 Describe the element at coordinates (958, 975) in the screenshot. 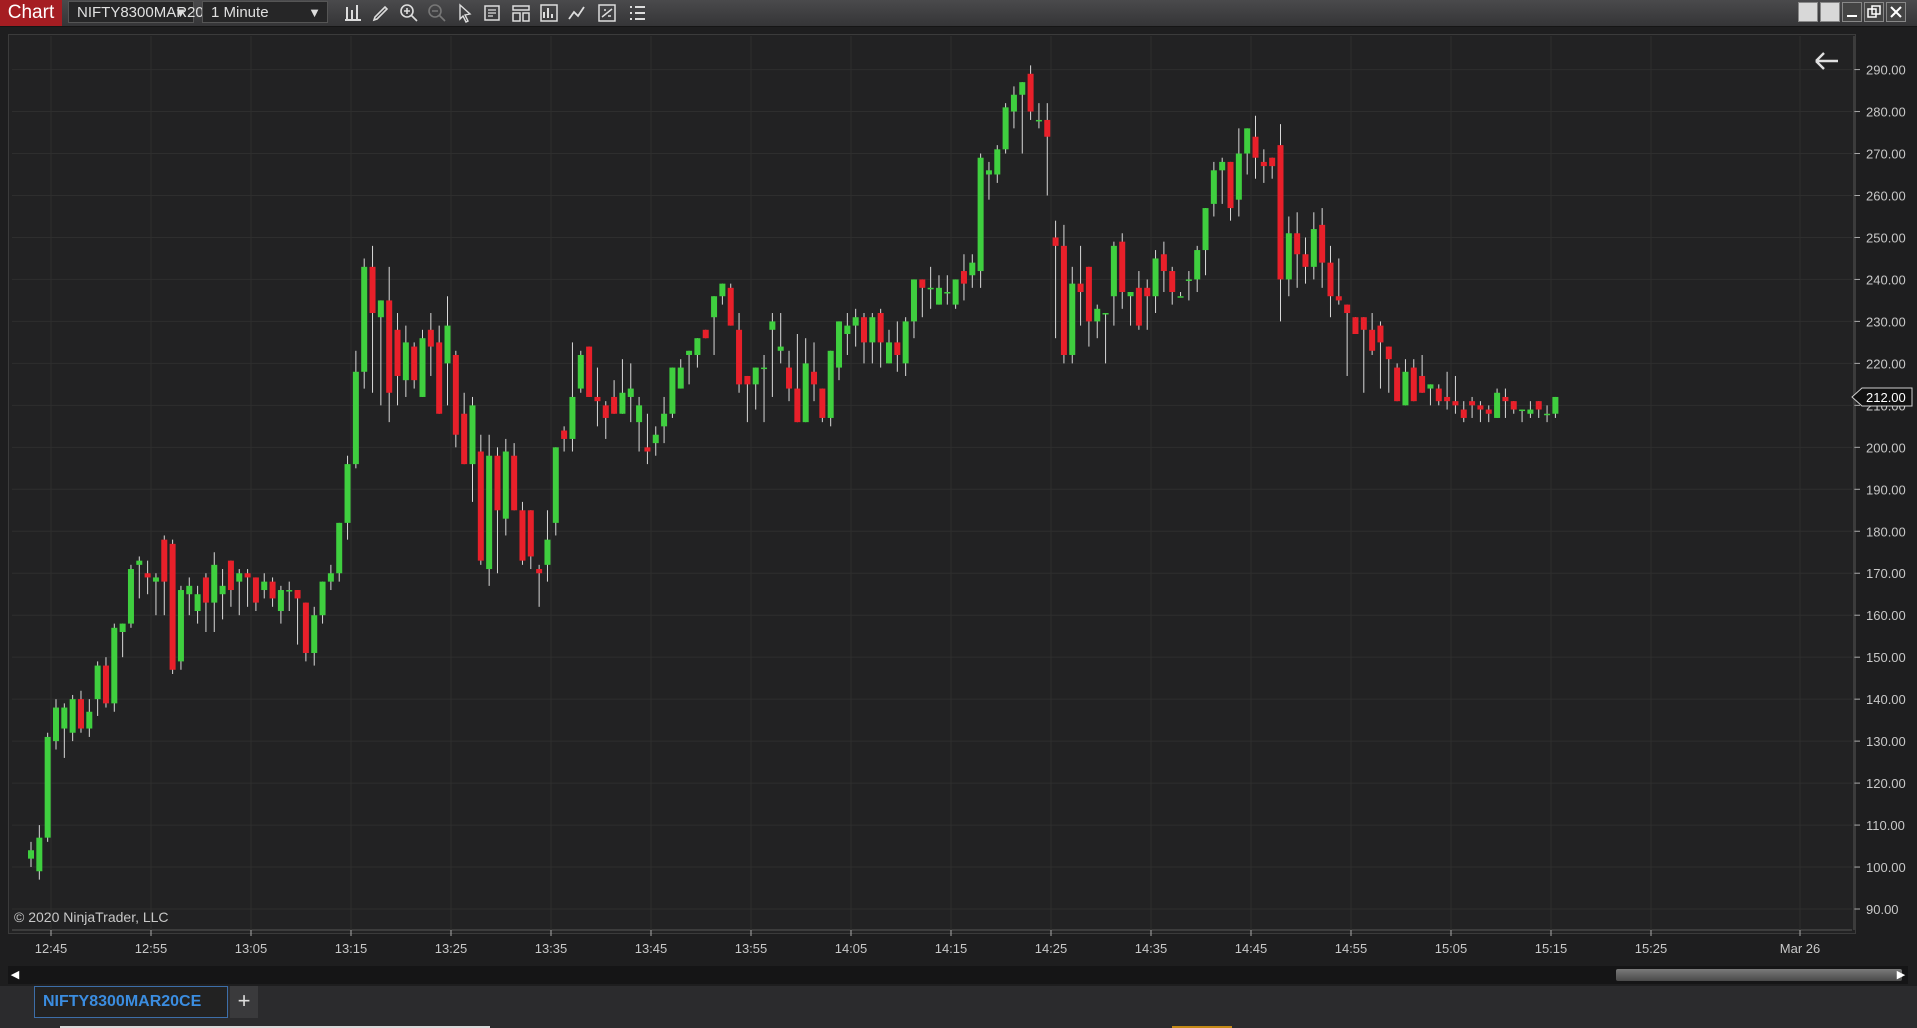

I see `horizontal-scrollbar: ◀ ▶` at that location.